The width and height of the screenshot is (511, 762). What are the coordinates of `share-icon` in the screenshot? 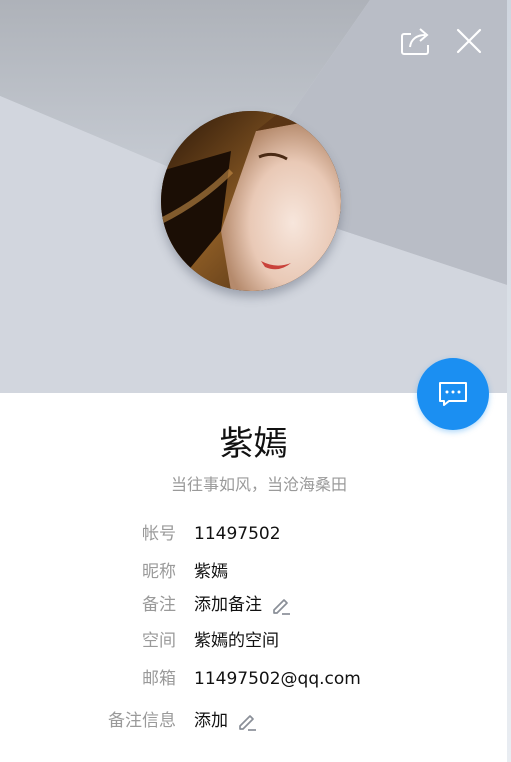 It's located at (415, 41).